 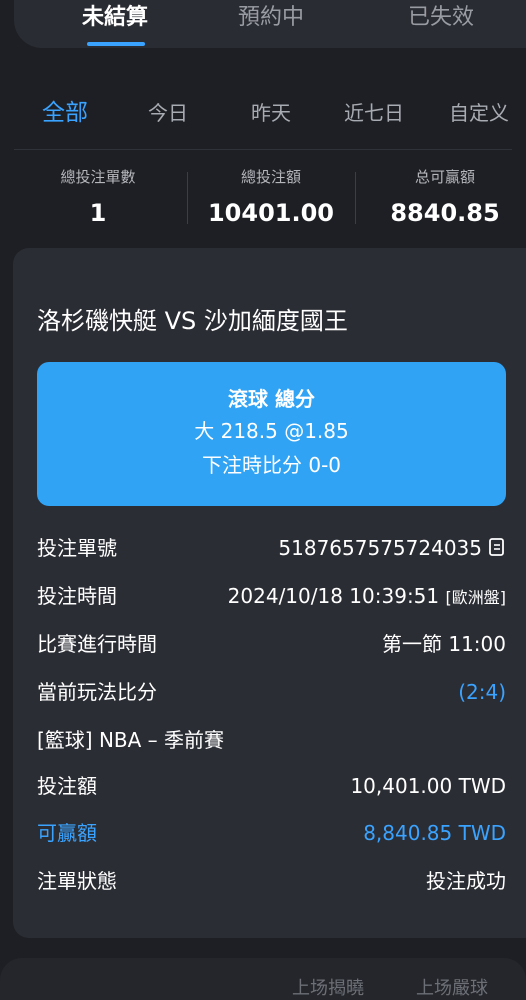 What do you see at coordinates (270, 177) in the screenshot?
I see `summary-amount-label: 總投注額` at bounding box center [270, 177].